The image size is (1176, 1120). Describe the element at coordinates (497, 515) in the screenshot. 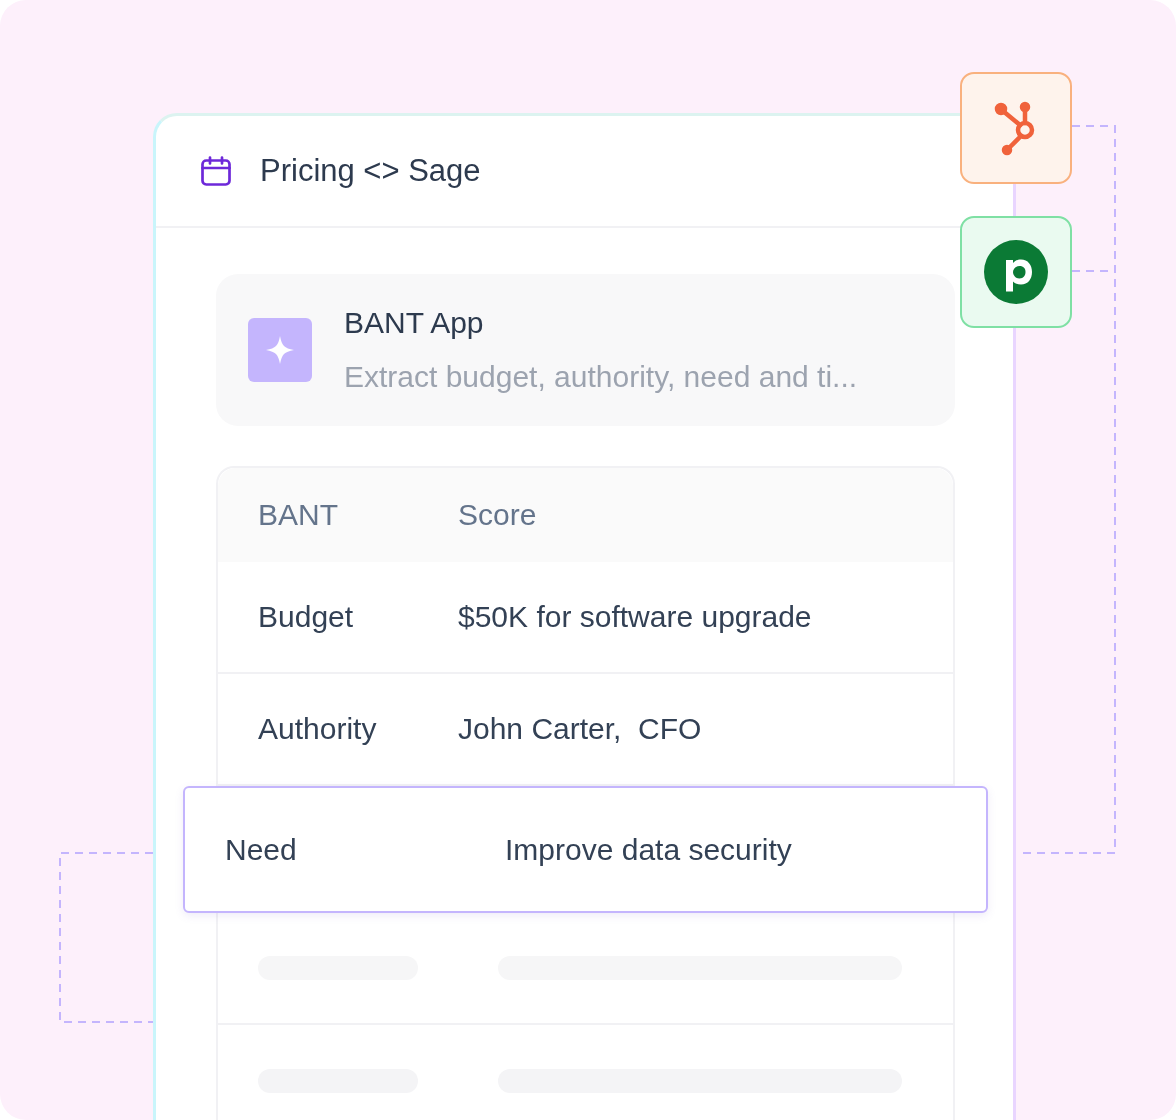

I see `column-header: Score` at that location.